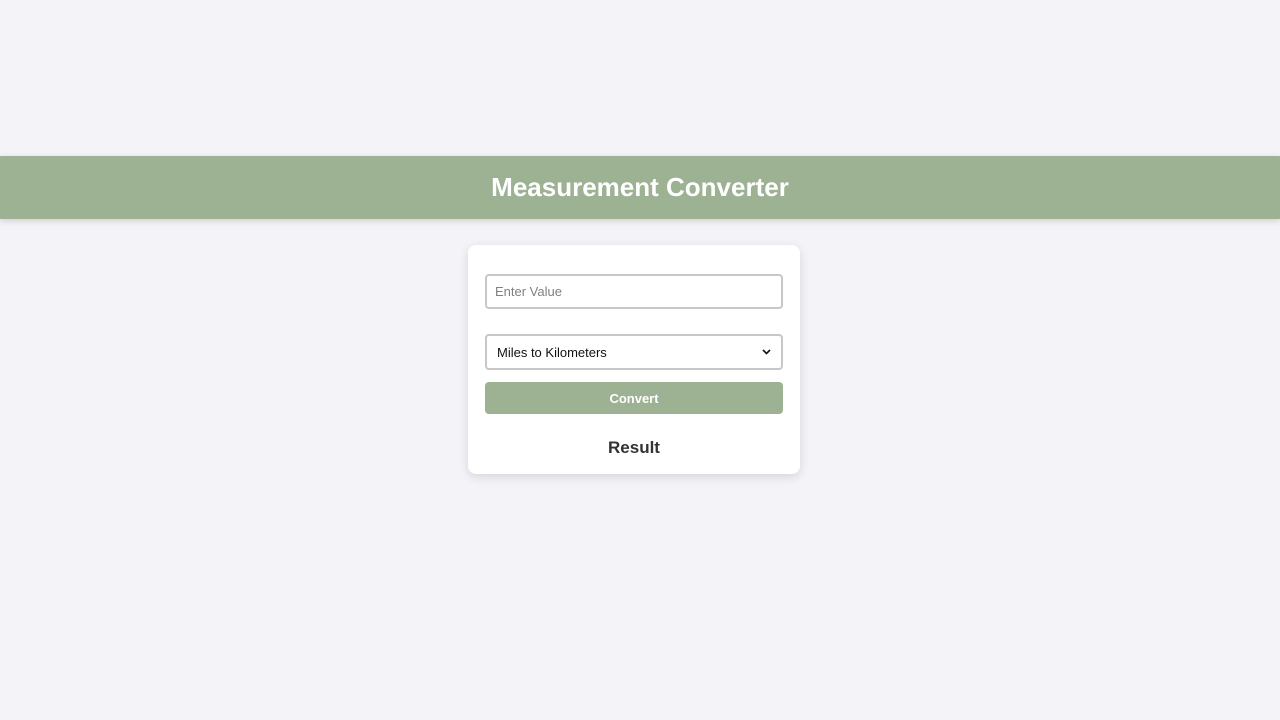 Image resolution: width=1280 pixels, height=720 pixels. What do you see at coordinates (766, 352) in the screenshot?
I see `chevron-down-icon` at bounding box center [766, 352].